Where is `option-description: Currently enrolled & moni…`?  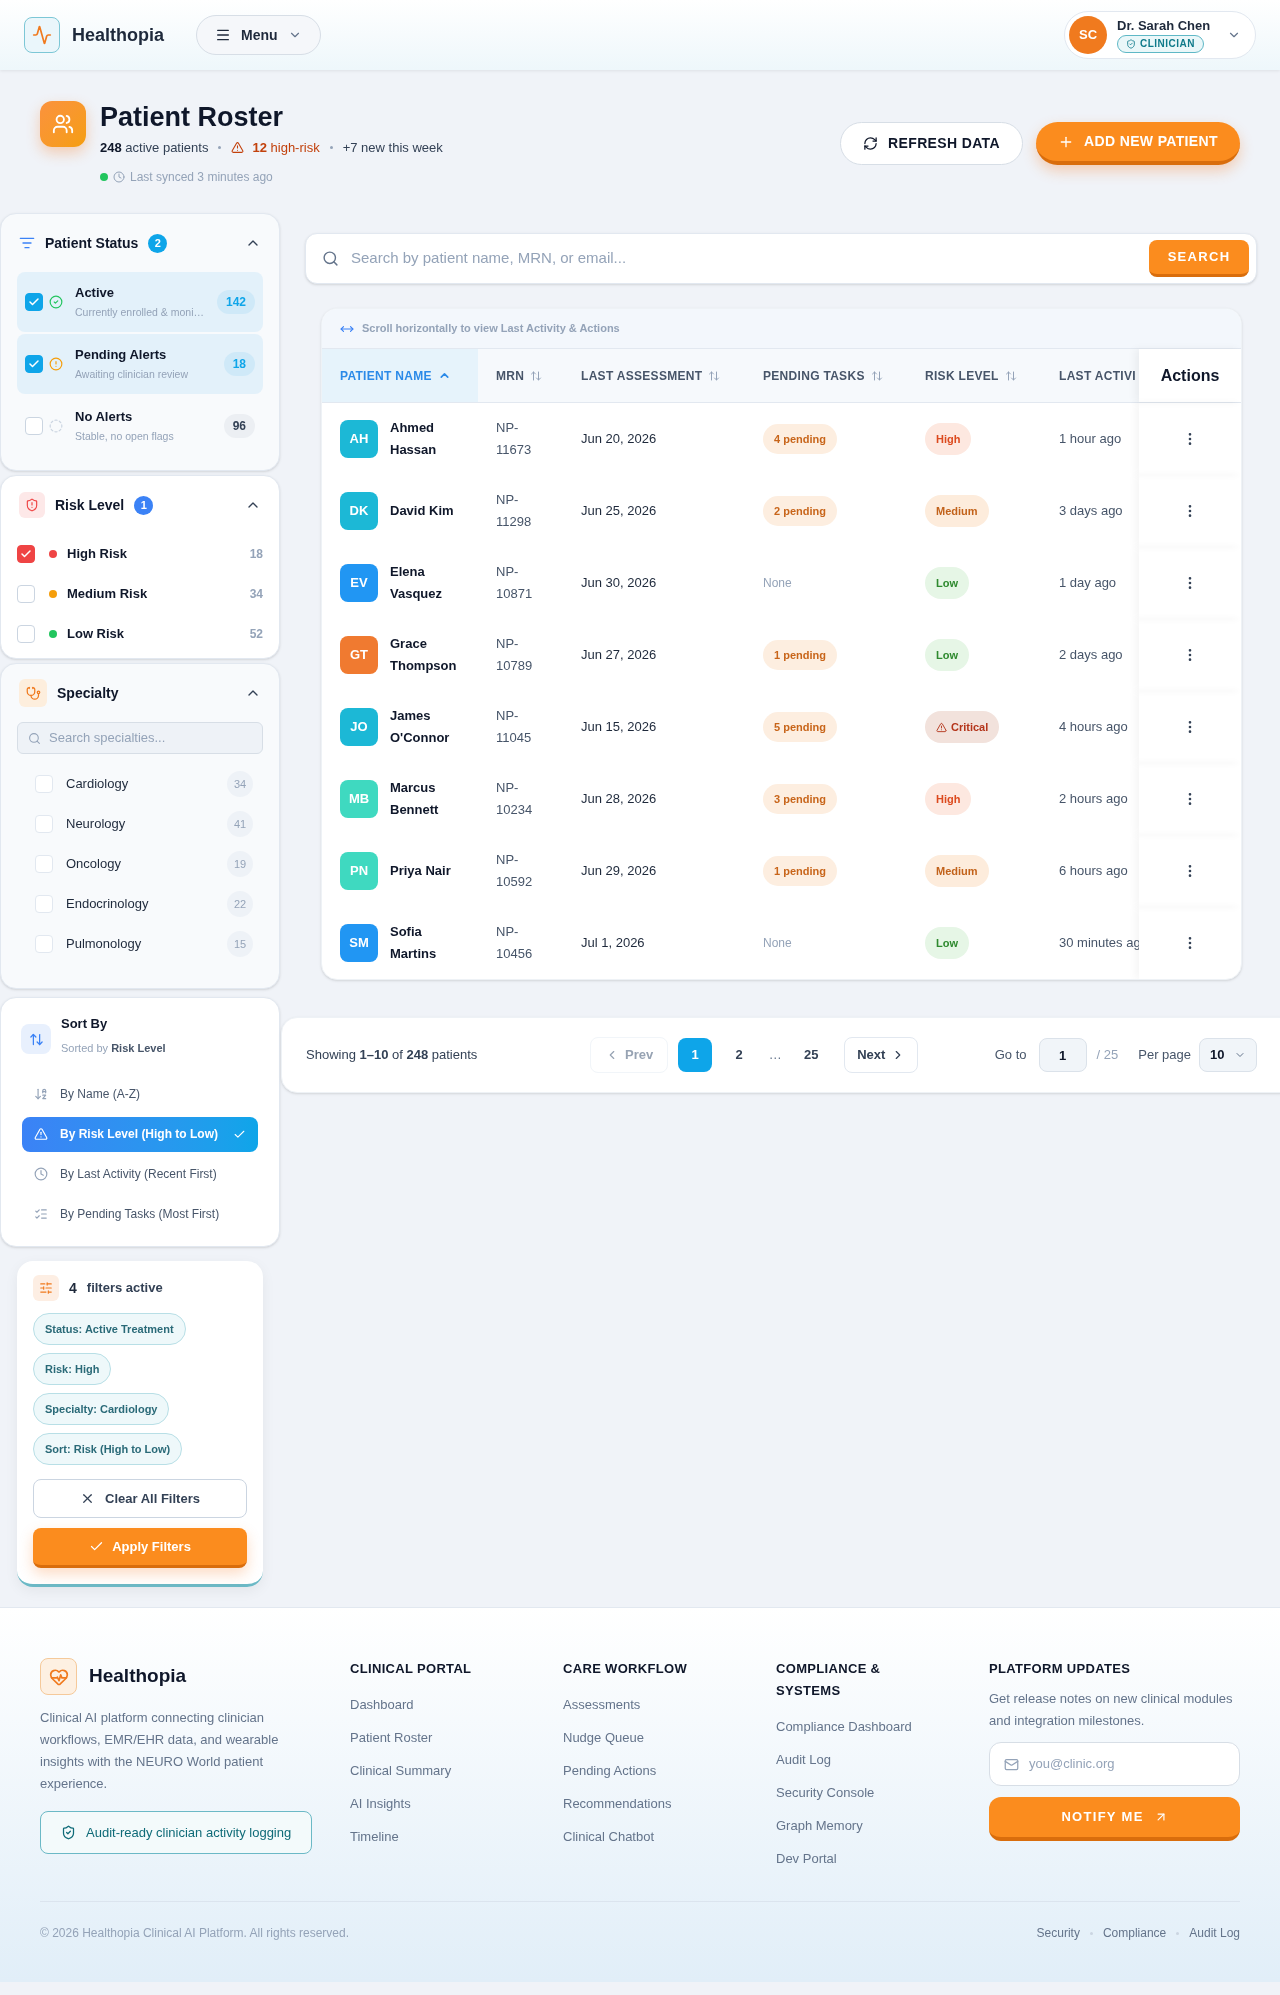 option-description: Currently enrolled & moni… is located at coordinates (140, 313).